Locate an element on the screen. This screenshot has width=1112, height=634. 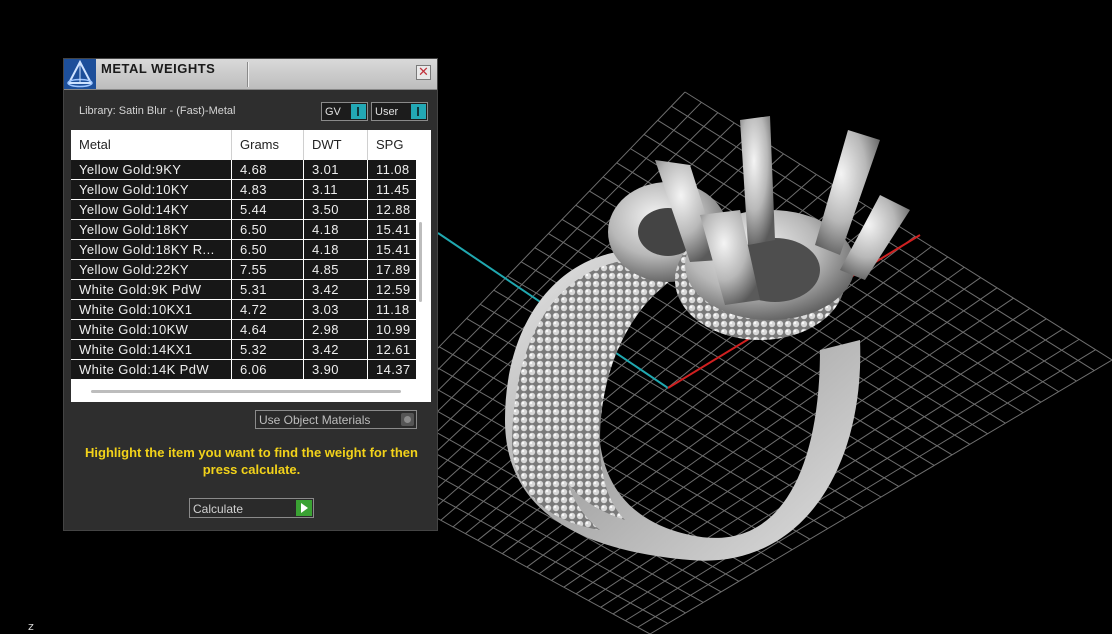
table-row: White Gold:10KW 4.64 2.98 10.99 is located at coordinates (243, 330).